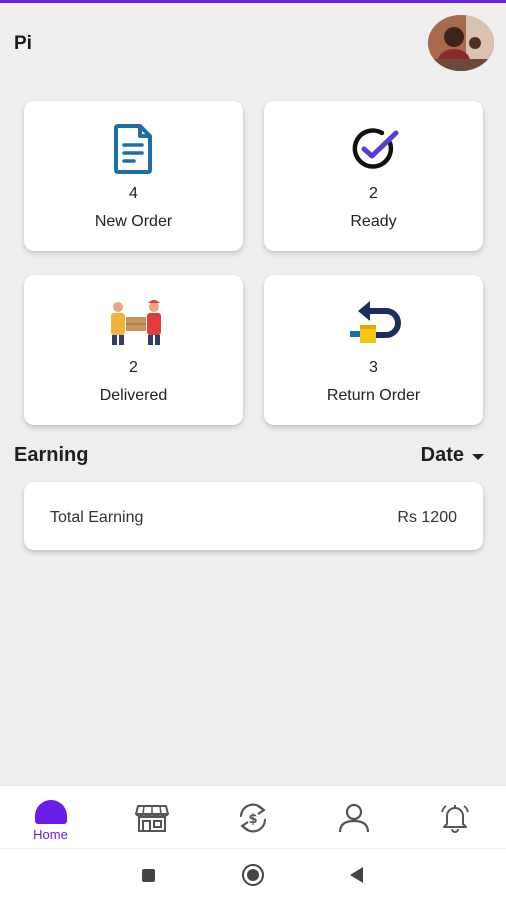  I want to click on delivered-label: Delivered, so click(133, 395).